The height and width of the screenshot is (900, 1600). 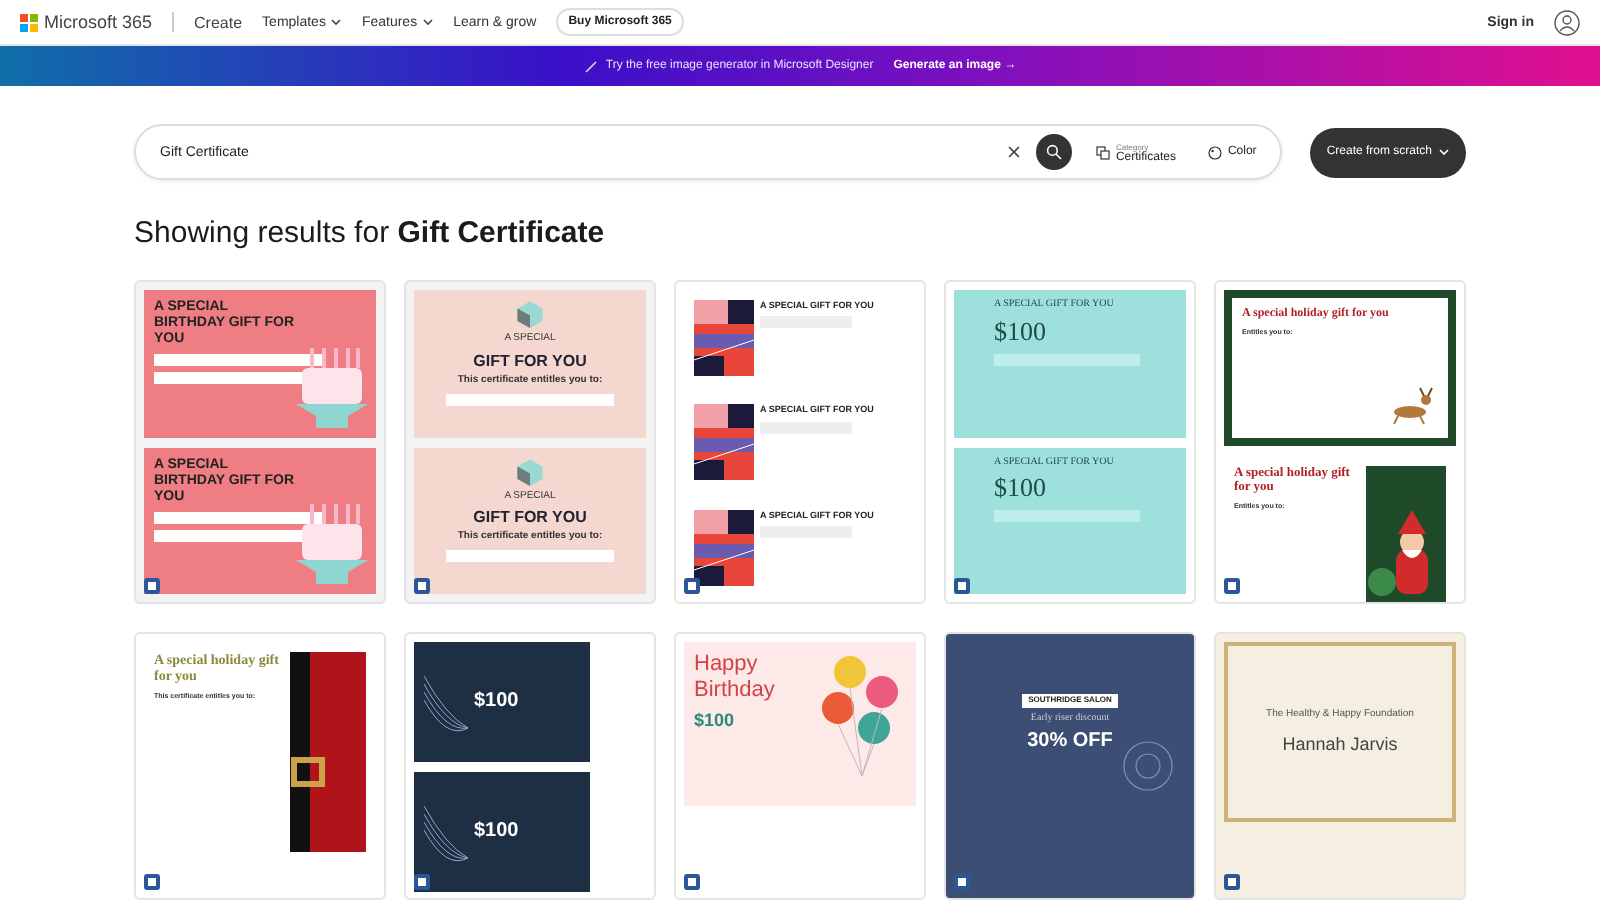 What do you see at coordinates (800, 766) in the screenshot?
I see `template-card: Happy Birthday $100` at bounding box center [800, 766].